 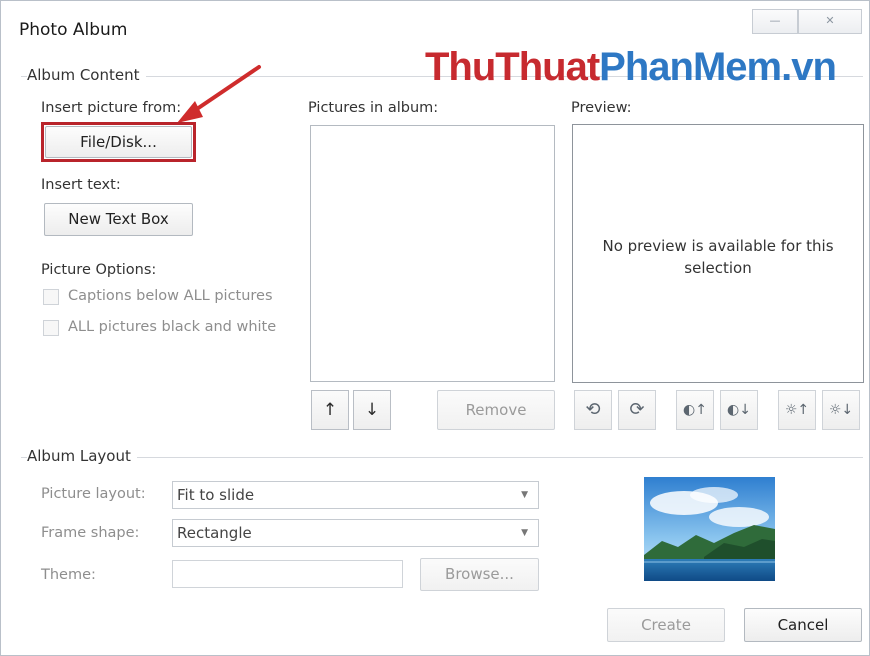 I want to click on frame-shape-label: Frame shape:, so click(x=90, y=533).